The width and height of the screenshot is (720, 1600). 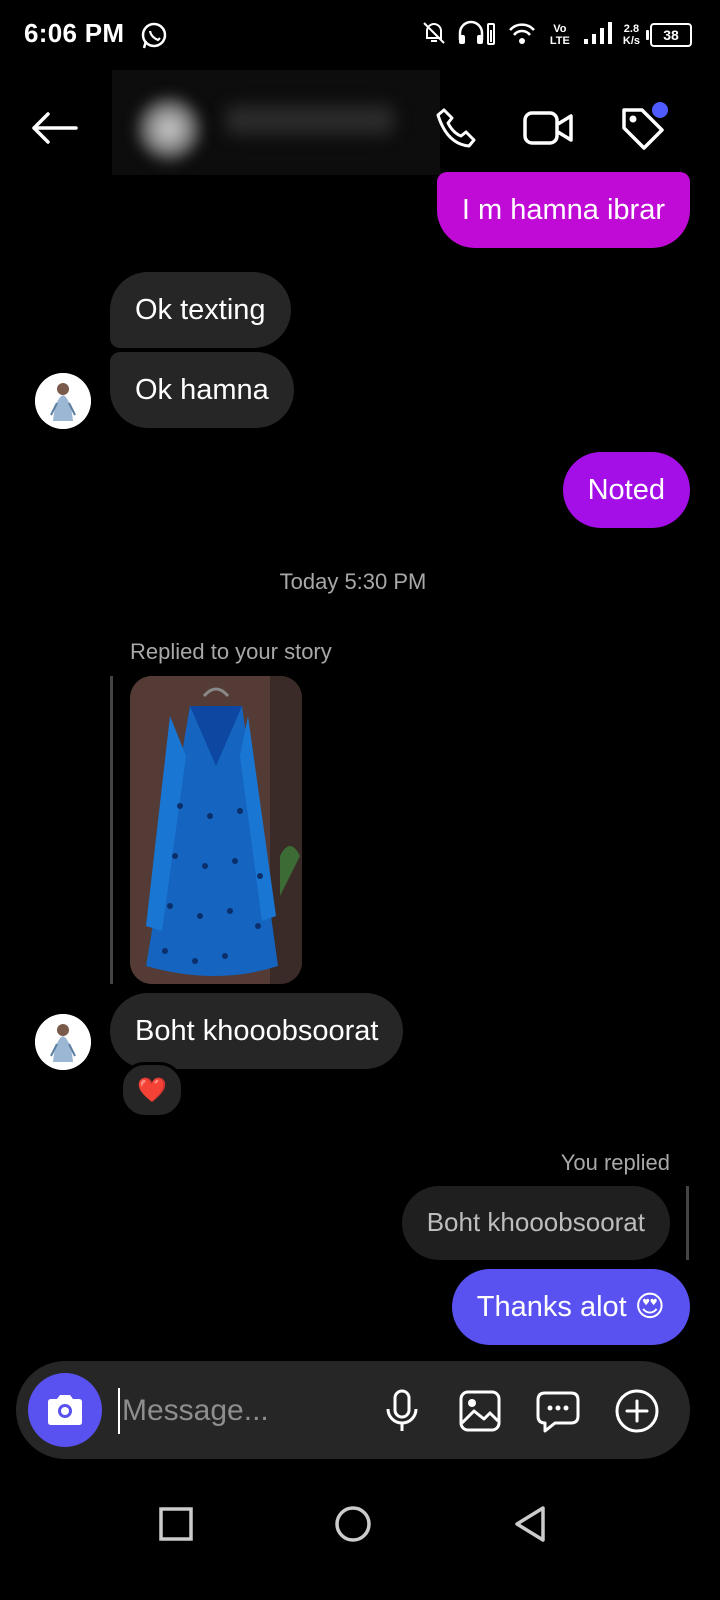 I want to click on home-button, so click(x=353, y=1524).